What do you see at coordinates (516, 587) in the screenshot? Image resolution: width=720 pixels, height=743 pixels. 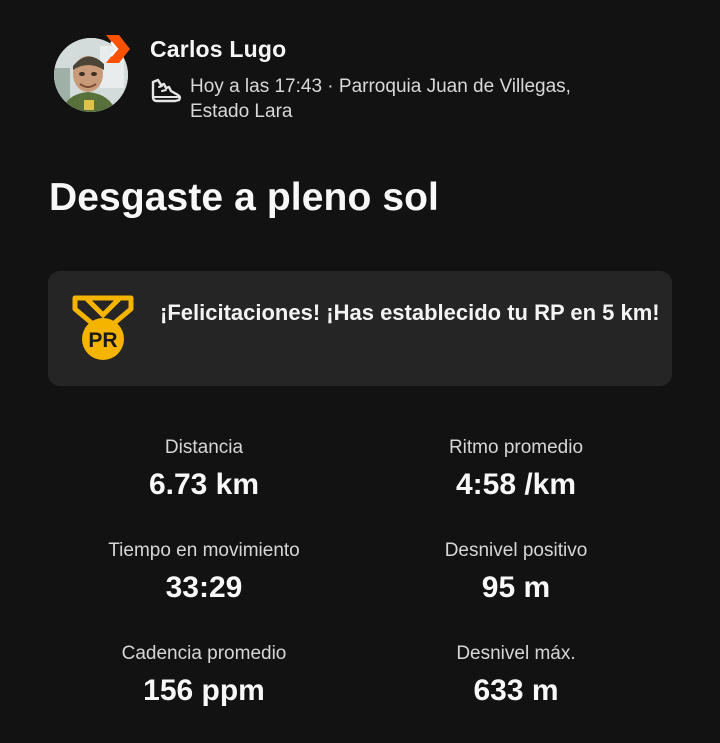 I see `stat-value: 95 m` at bounding box center [516, 587].